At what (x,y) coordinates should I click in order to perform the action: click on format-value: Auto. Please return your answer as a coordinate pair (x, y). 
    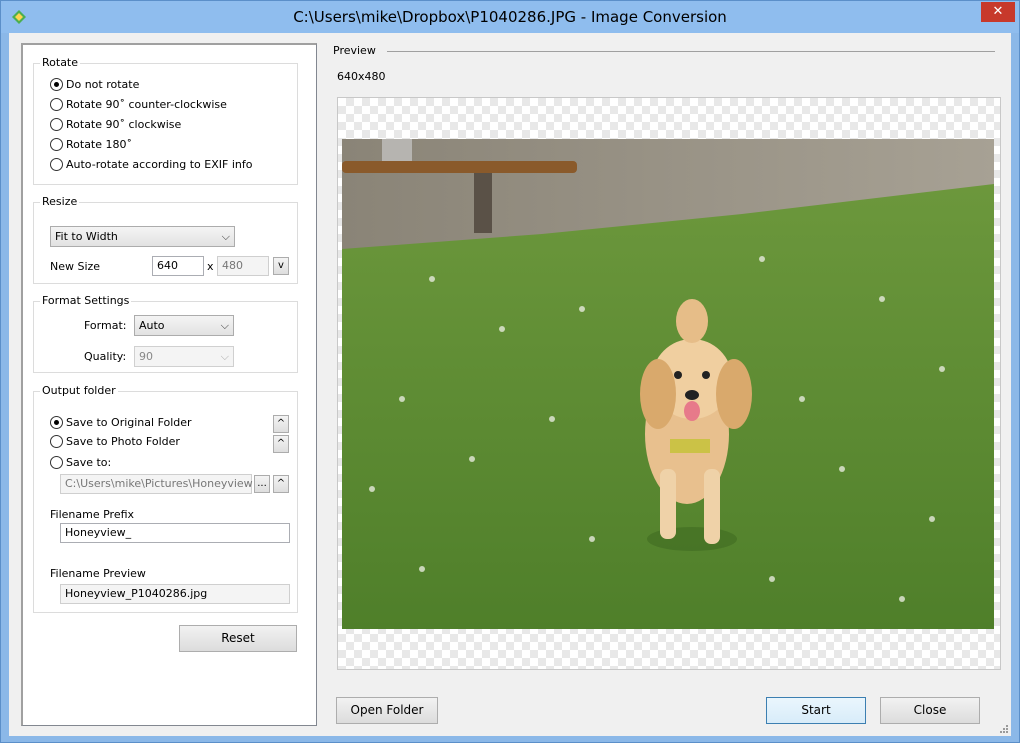
    Looking at the image, I should click on (152, 325).